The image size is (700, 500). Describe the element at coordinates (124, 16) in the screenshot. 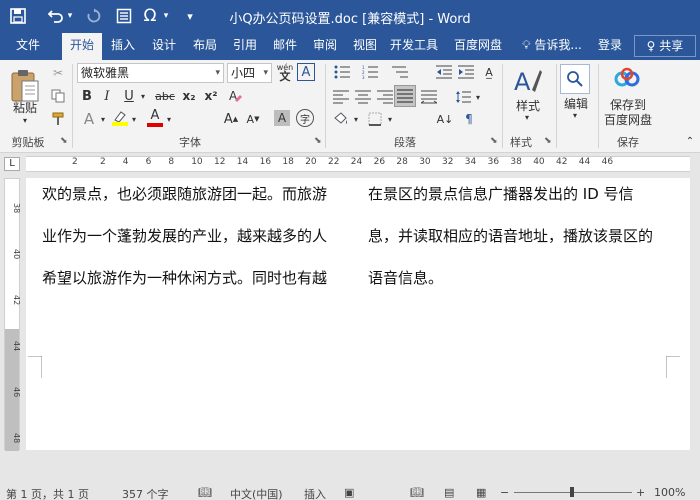

I see `document-icon` at that location.